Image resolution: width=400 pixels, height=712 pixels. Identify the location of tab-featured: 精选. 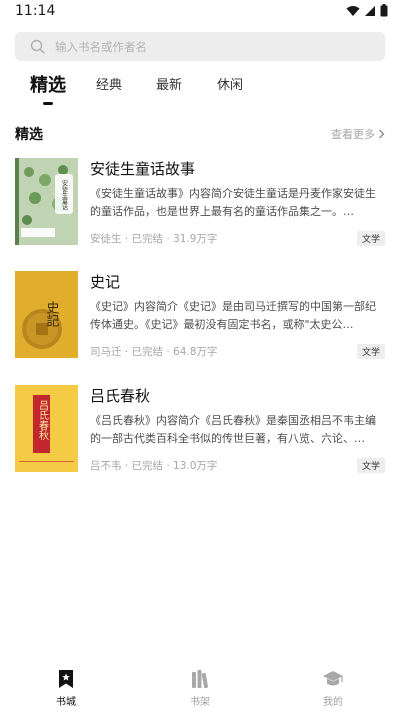
(48, 84).